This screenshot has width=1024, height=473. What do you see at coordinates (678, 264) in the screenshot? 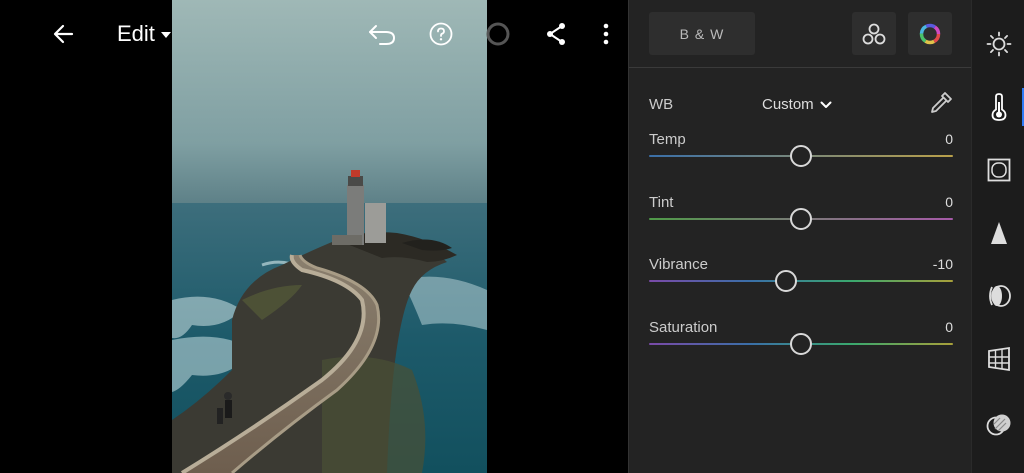
I see `slider-label: Vibrance` at bounding box center [678, 264].